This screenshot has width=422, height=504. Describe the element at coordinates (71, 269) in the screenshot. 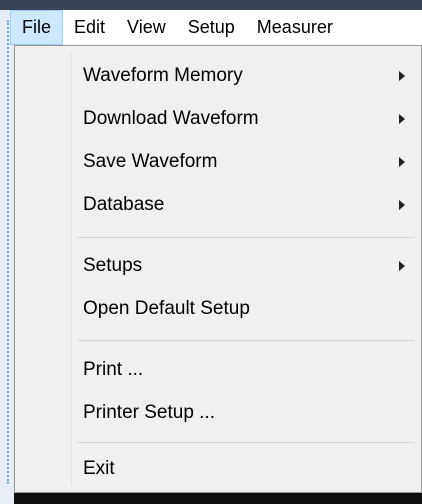

I see `gutter-divider` at that location.